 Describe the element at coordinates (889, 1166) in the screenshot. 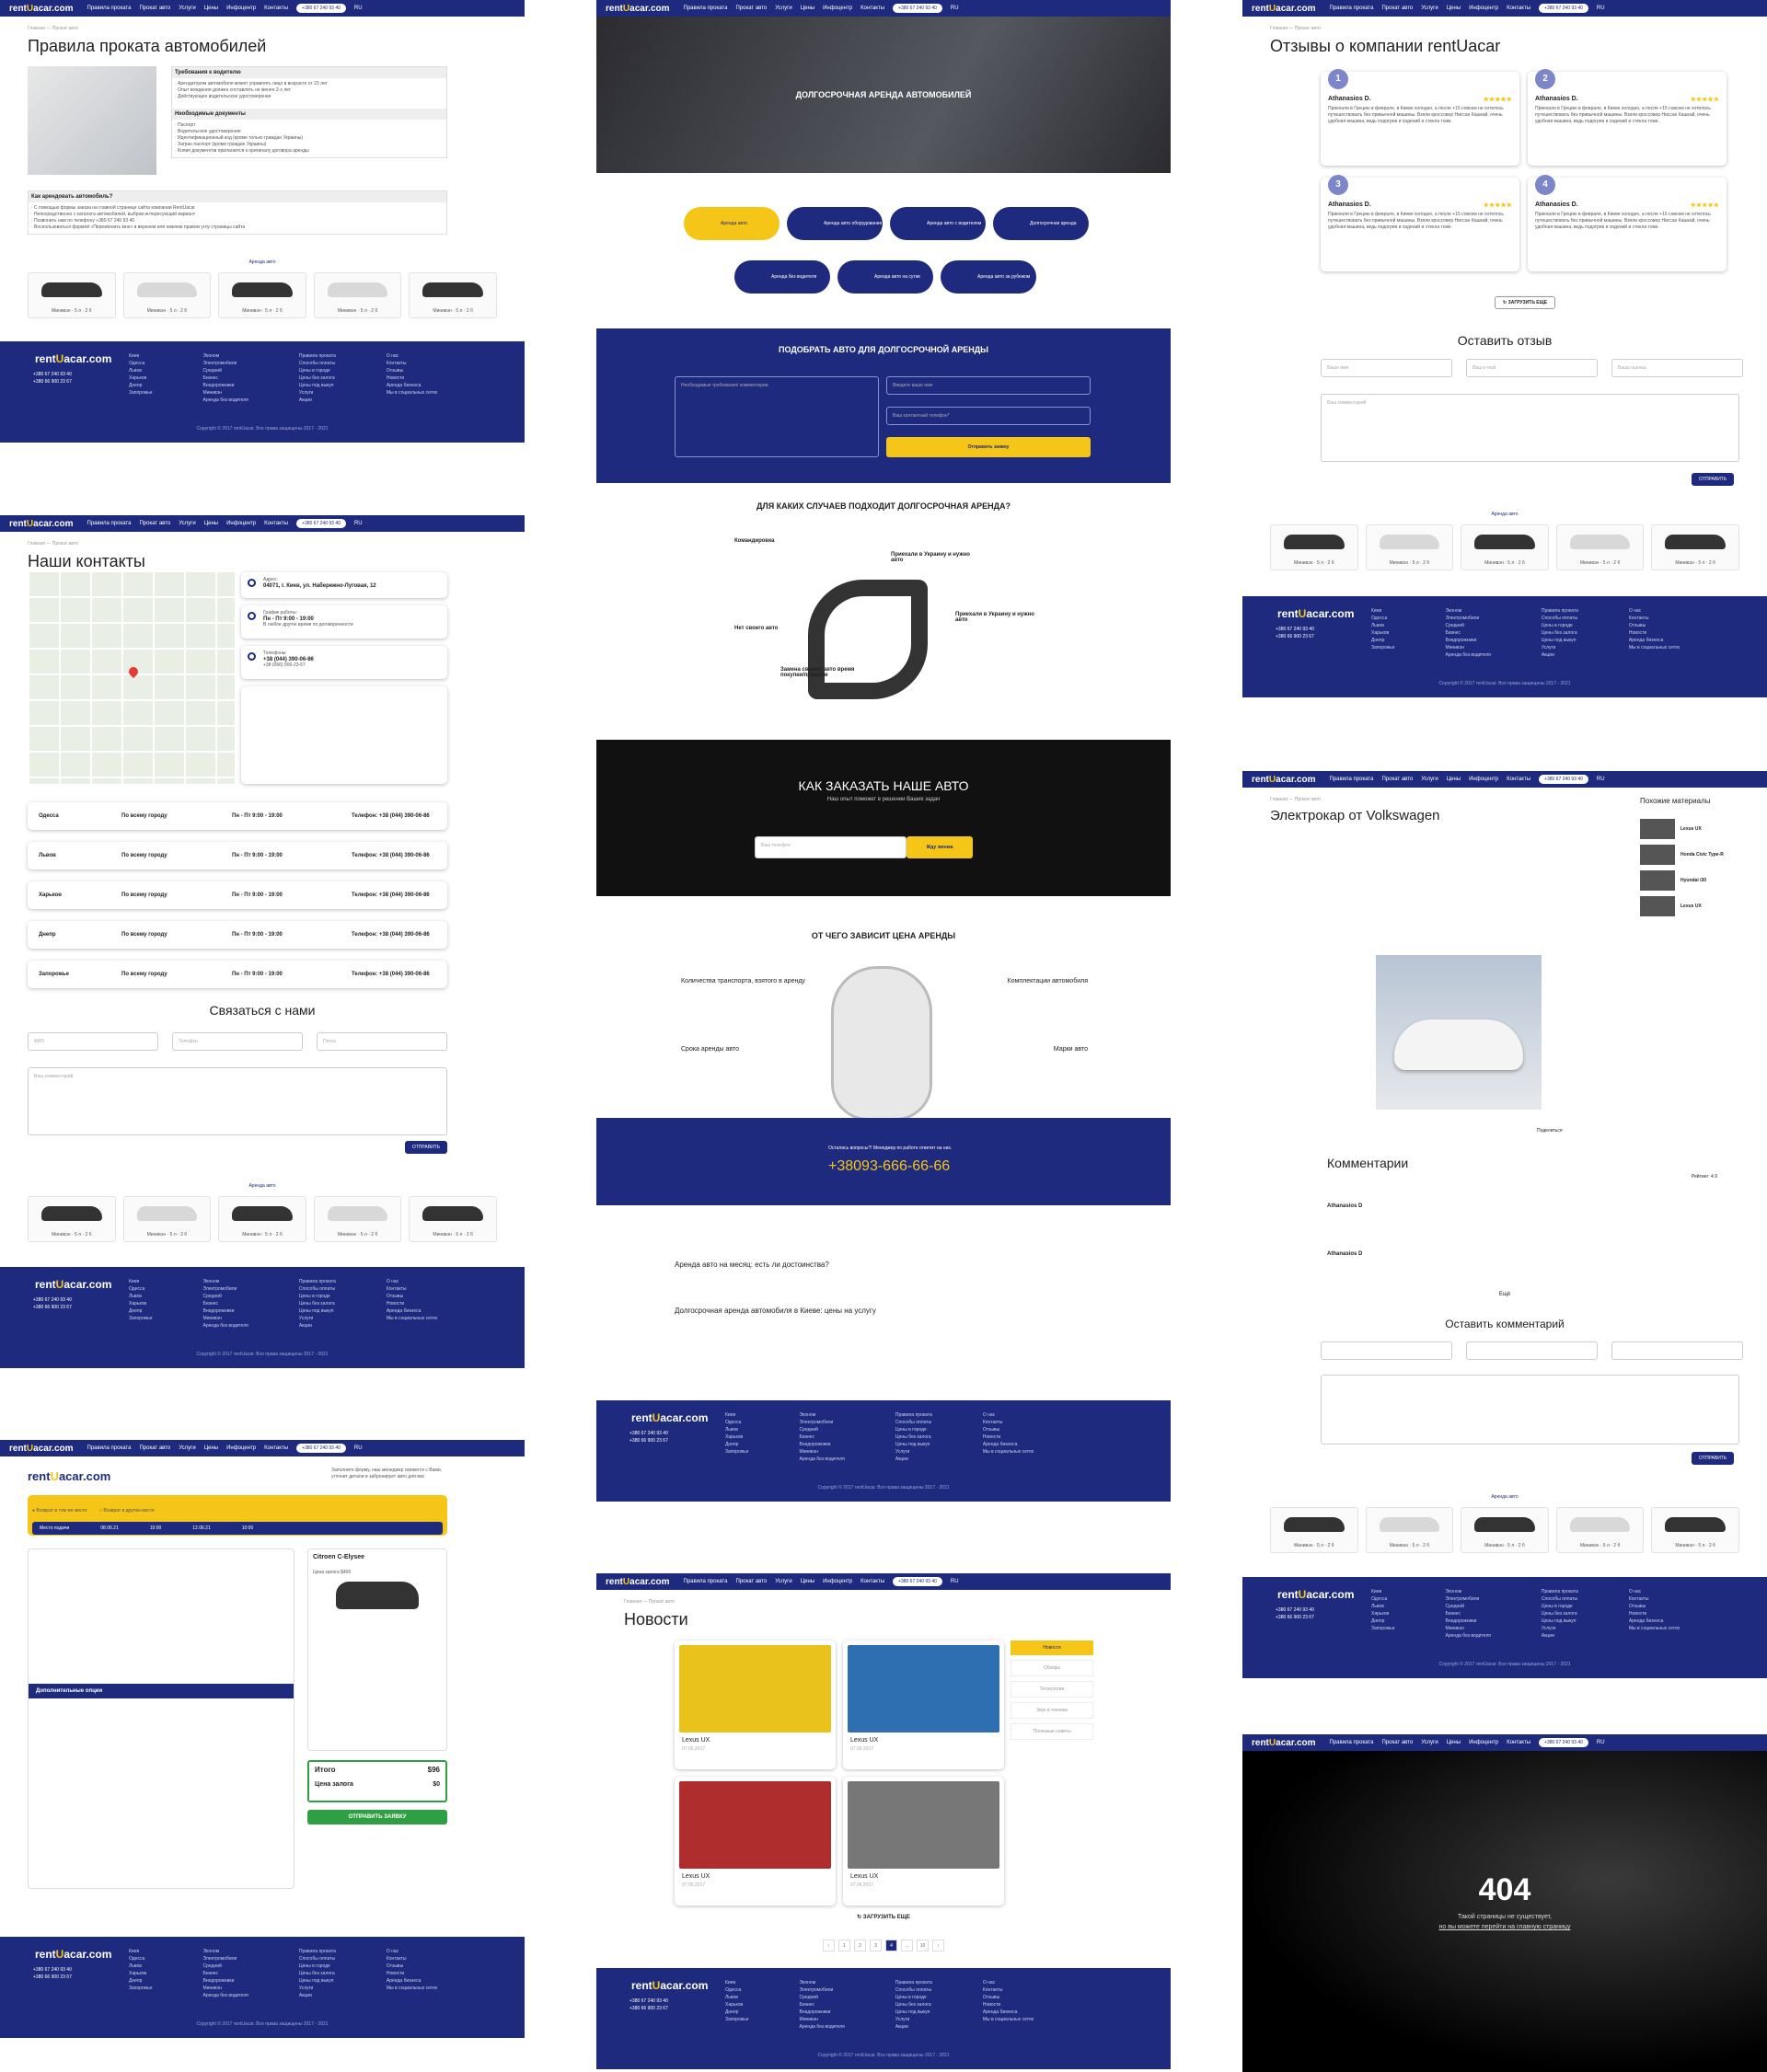

I see `question-phone: +38093-666-66-66` at that location.